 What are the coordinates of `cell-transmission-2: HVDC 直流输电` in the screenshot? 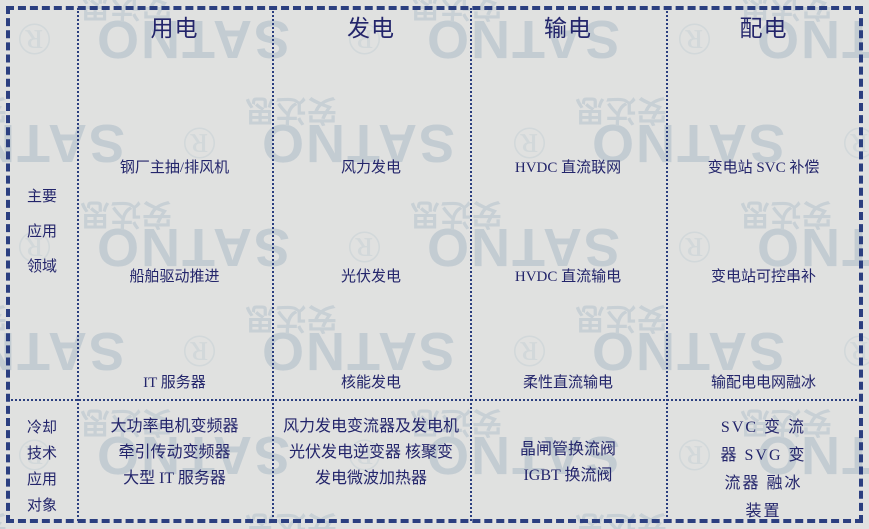 It's located at (568, 277).